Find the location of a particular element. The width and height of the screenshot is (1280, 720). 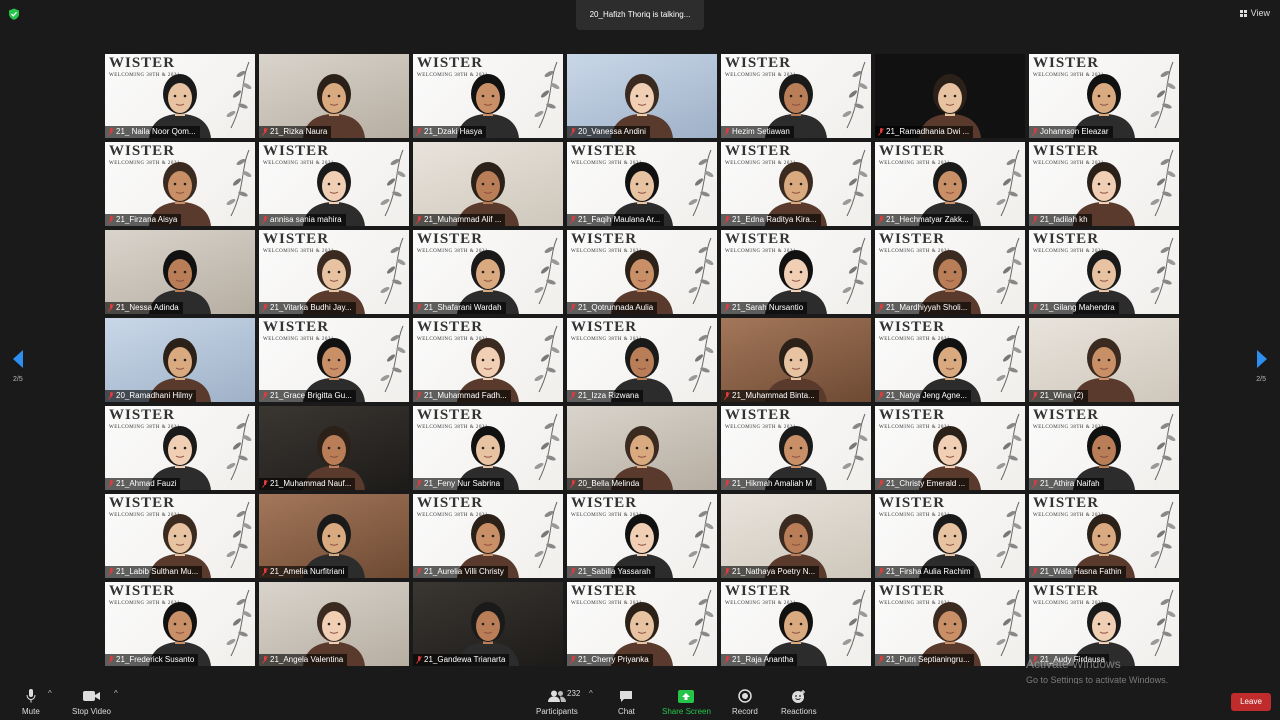

view-label: View is located at coordinates (1260, 13).